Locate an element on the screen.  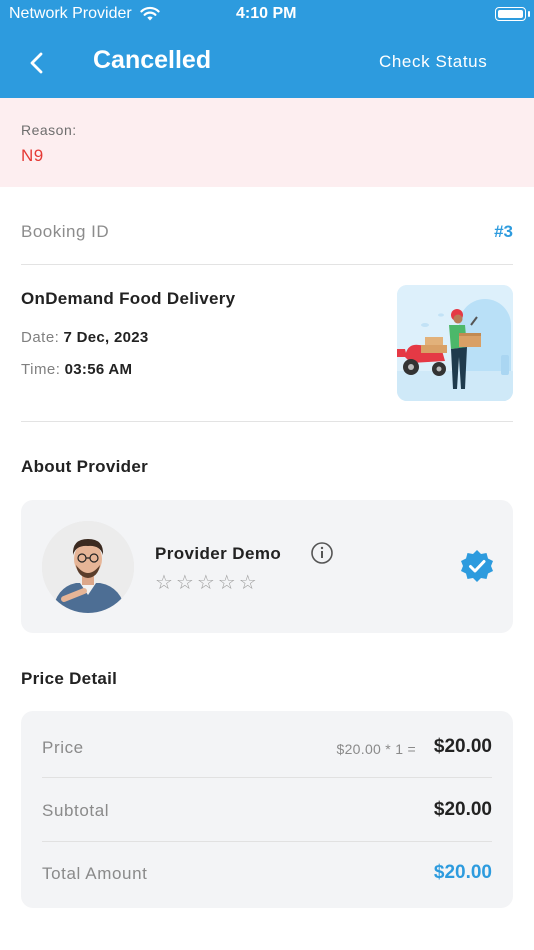
info-icon is located at coordinates (322, 553).